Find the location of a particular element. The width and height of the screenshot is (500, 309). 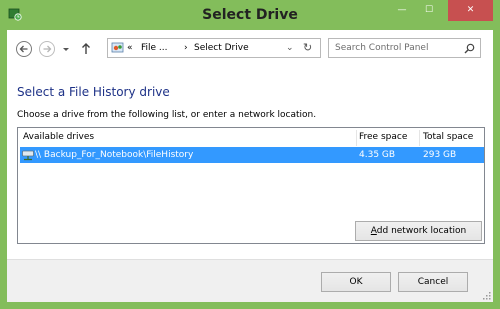

cancel-label: Cancel is located at coordinates (433, 282).